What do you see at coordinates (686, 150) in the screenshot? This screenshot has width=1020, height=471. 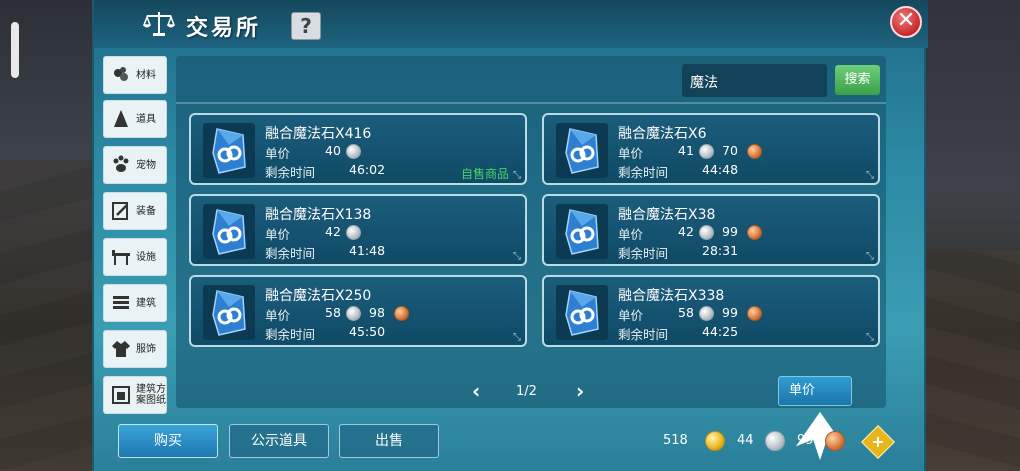 I see `silver-price: 41` at bounding box center [686, 150].